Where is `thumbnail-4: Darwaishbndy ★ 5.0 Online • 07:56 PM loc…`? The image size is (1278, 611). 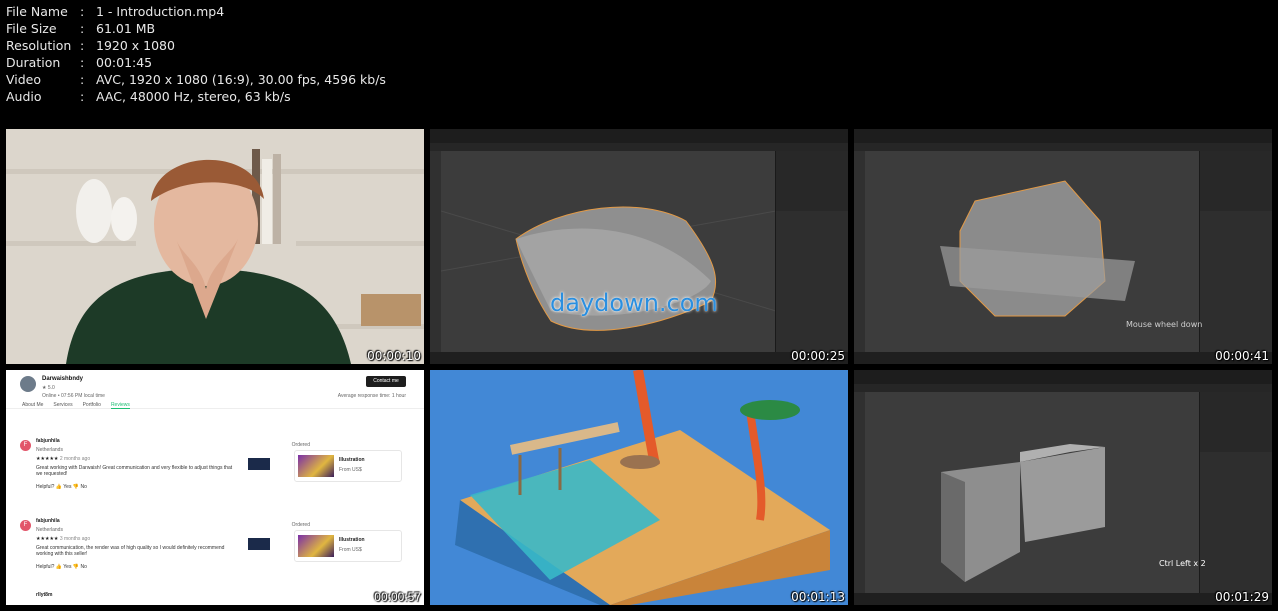 thumbnail-4: Darwaishbndy ★ 5.0 Online • 07:56 PM loc… is located at coordinates (215, 487).